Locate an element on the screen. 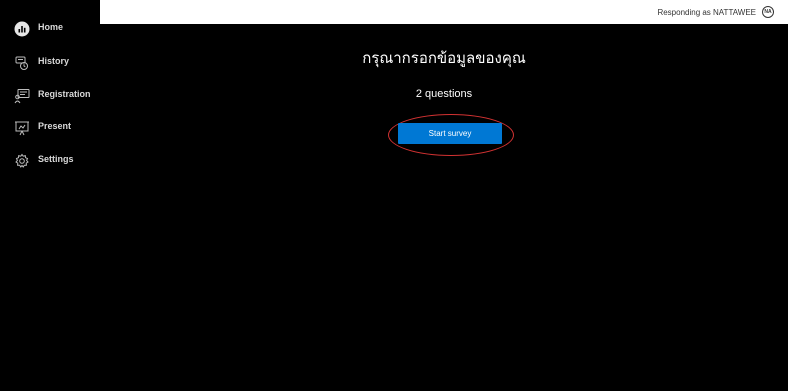 The height and width of the screenshot is (391, 788). sidebar-item-label: Settings is located at coordinates (56, 159).